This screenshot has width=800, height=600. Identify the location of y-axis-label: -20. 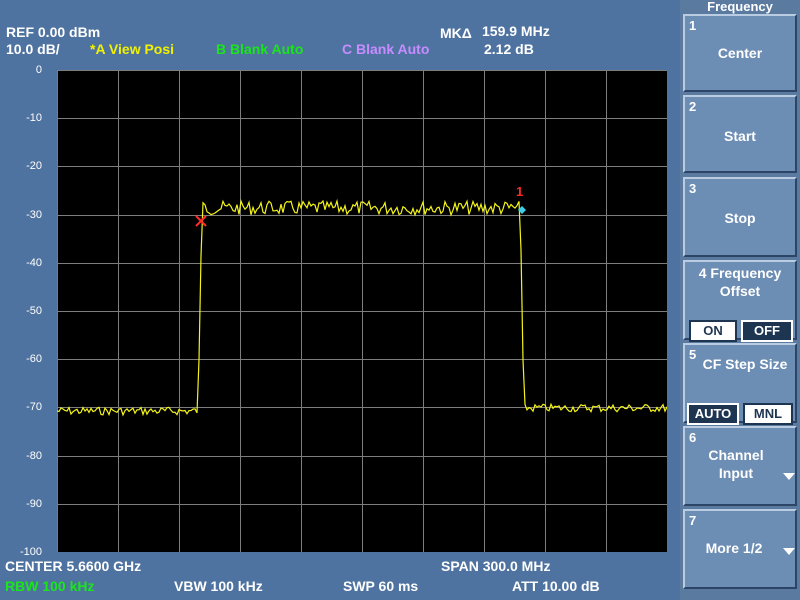
(34, 166).